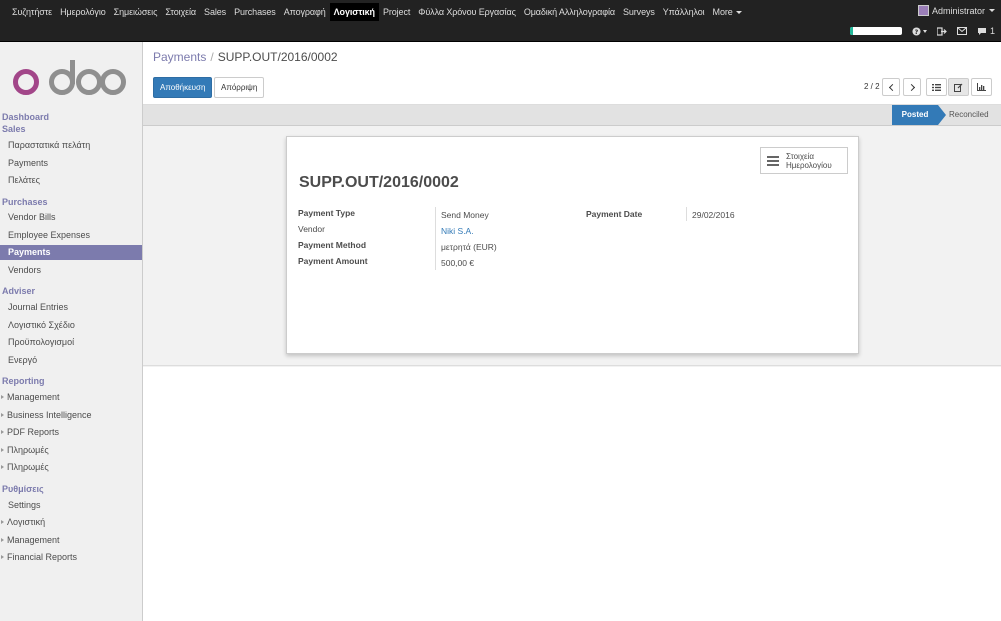  Describe the element at coordinates (71, 270) in the screenshot. I see `sidebar-item-vendors: Vendors` at that location.